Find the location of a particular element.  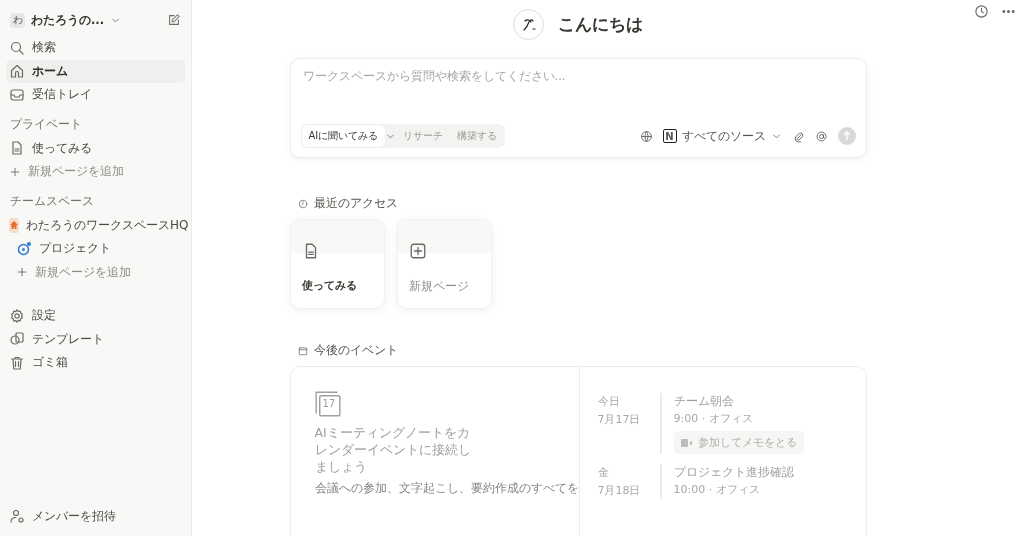

house-icon is located at coordinates (14, 225).